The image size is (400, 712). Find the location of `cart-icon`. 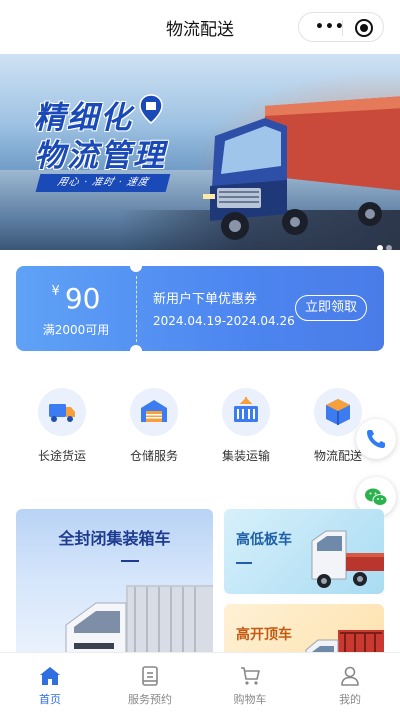

cart-icon is located at coordinates (250, 676).